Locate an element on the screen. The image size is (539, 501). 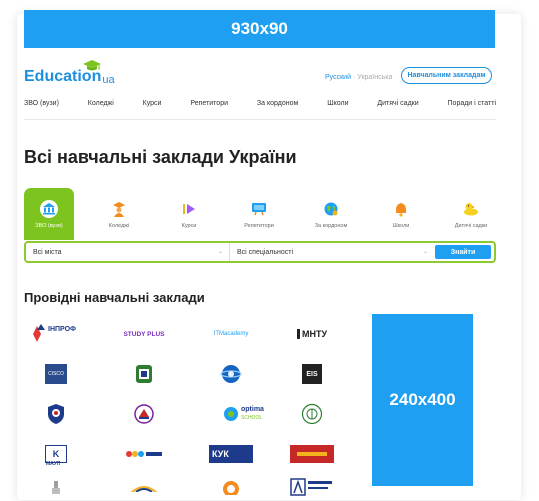
institution-logo-frame is located at coordinates (312, 487).